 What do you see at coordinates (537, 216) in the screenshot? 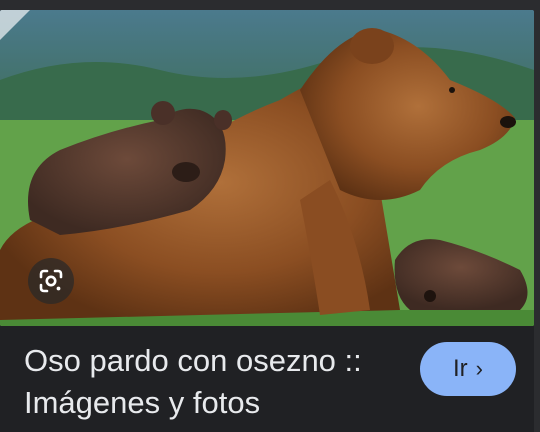
I see `scroll-edge` at bounding box center [537, 216].